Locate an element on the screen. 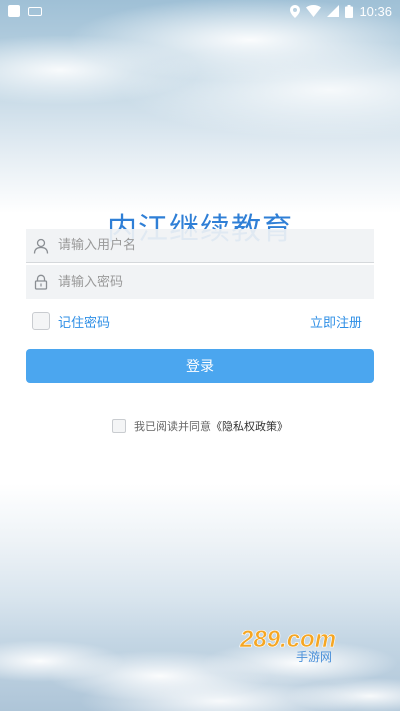 This screenshot has width=400, height=711. lock-icon is located at coordinates (41, 282).